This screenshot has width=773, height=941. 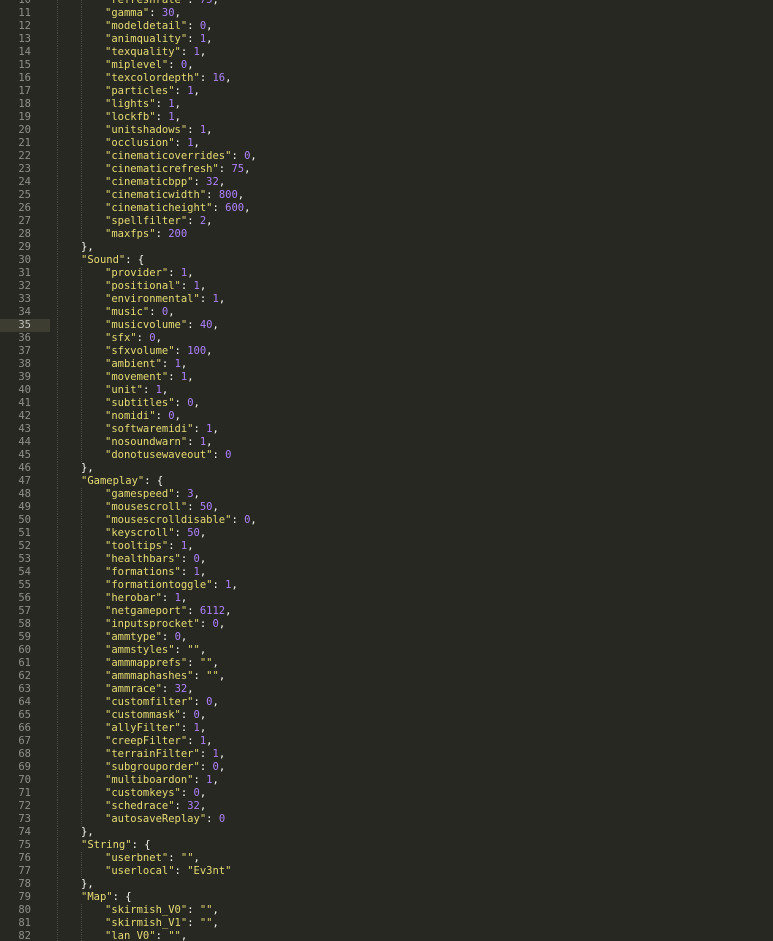 I want to click on code-line: "unit": 1,, so click(x=415, y=390).